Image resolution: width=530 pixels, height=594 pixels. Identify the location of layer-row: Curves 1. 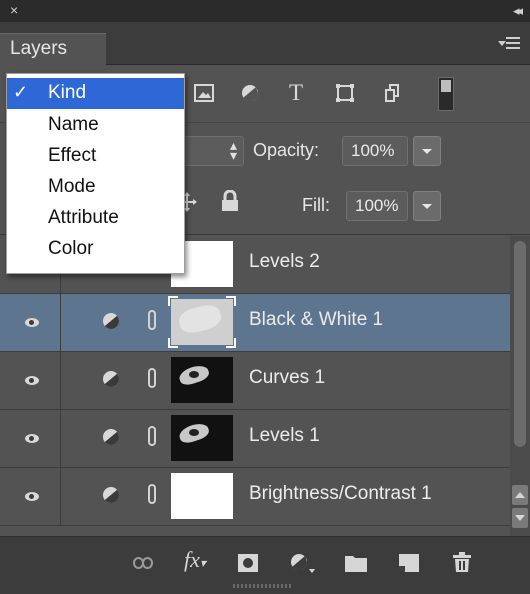
(255, 381).